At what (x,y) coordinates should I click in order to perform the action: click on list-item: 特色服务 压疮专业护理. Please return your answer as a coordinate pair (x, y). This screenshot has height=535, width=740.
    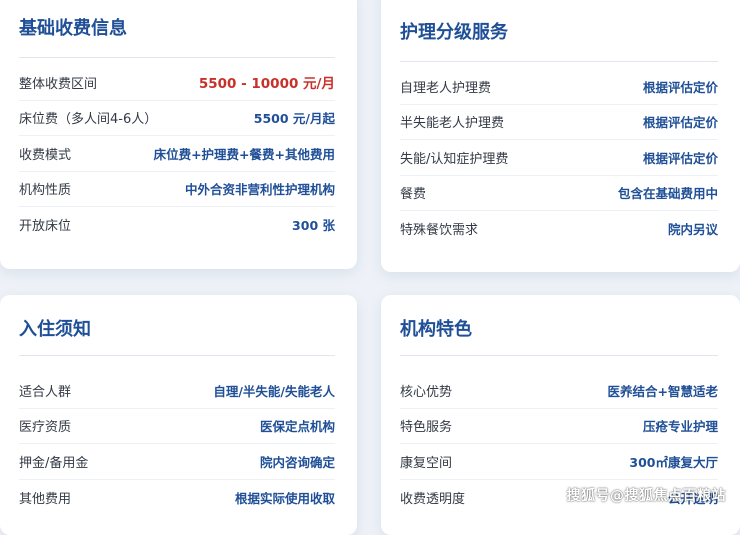
    Looking at the image, I should click on (559, 426).